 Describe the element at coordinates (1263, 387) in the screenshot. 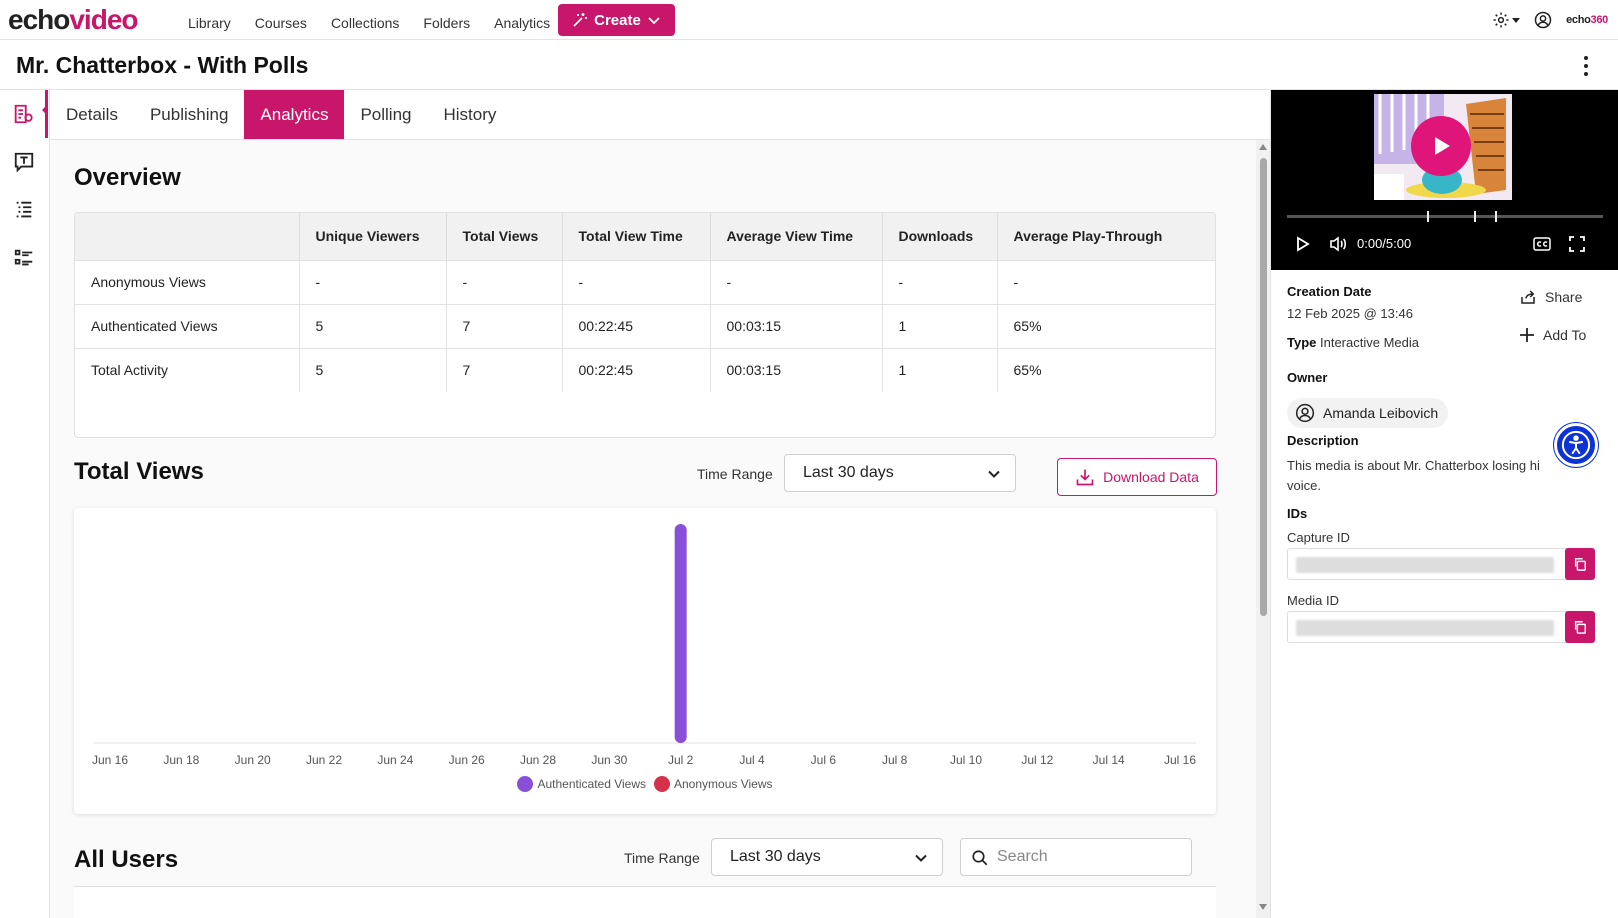

I see `scrollbar-thumb` at that location.